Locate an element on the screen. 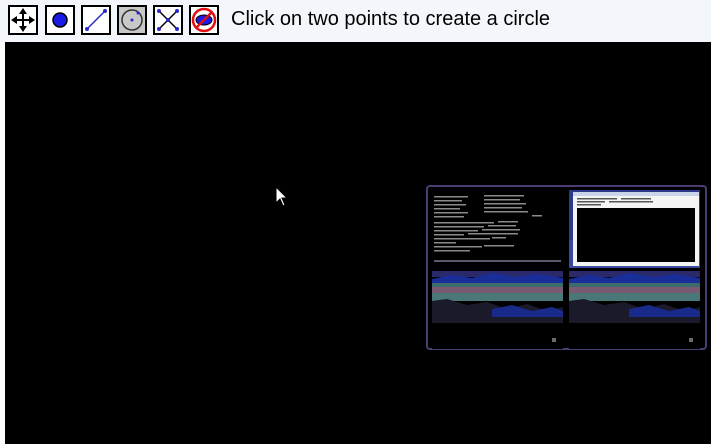 The image size is (711, 444). toolbar: Click on two points to create a circle is located at coordinates (355, 21).